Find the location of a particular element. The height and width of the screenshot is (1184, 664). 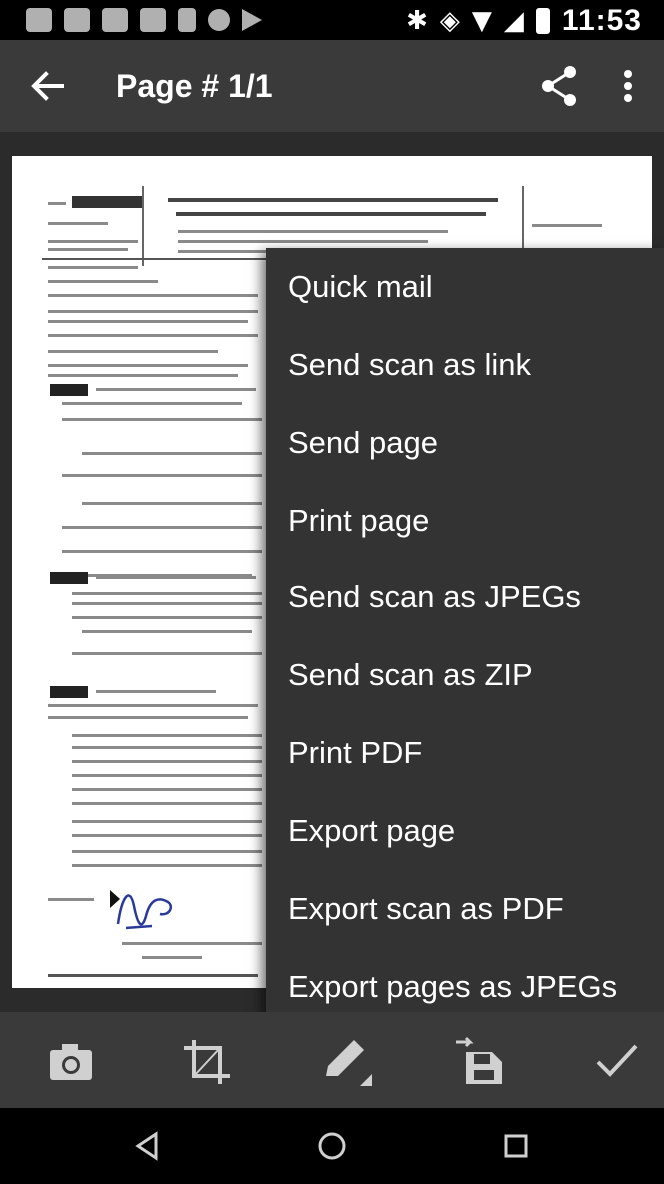

pencil-icon is located at coordinates (349, 1063).